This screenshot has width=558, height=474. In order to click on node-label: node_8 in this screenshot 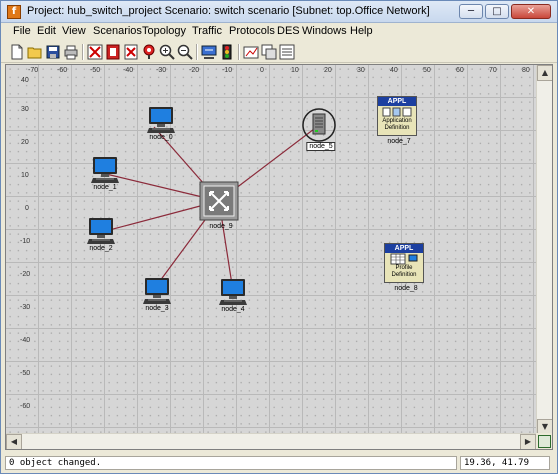, I will do `click(406, 288)`.